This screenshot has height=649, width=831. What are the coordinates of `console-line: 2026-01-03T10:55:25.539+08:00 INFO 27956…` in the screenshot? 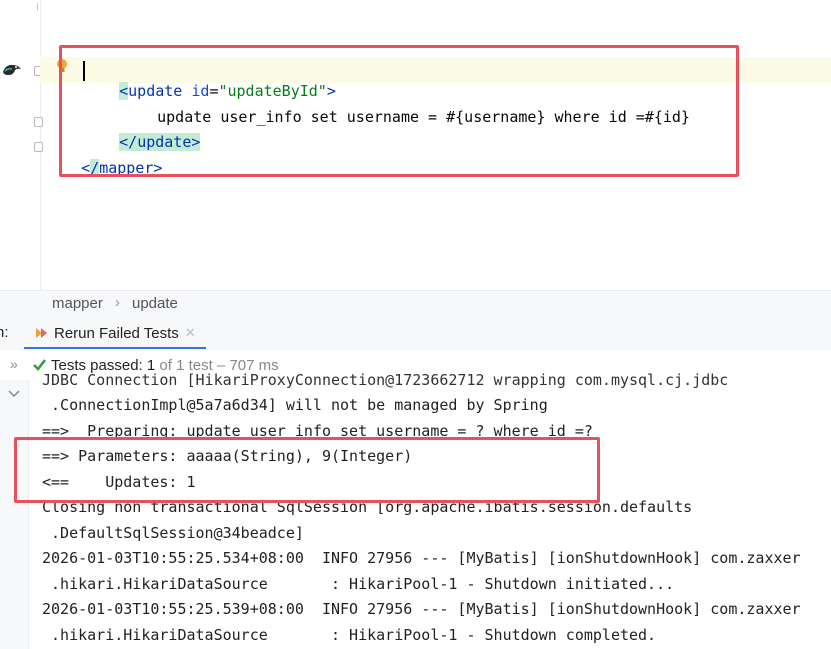 It's located at (421, 609).